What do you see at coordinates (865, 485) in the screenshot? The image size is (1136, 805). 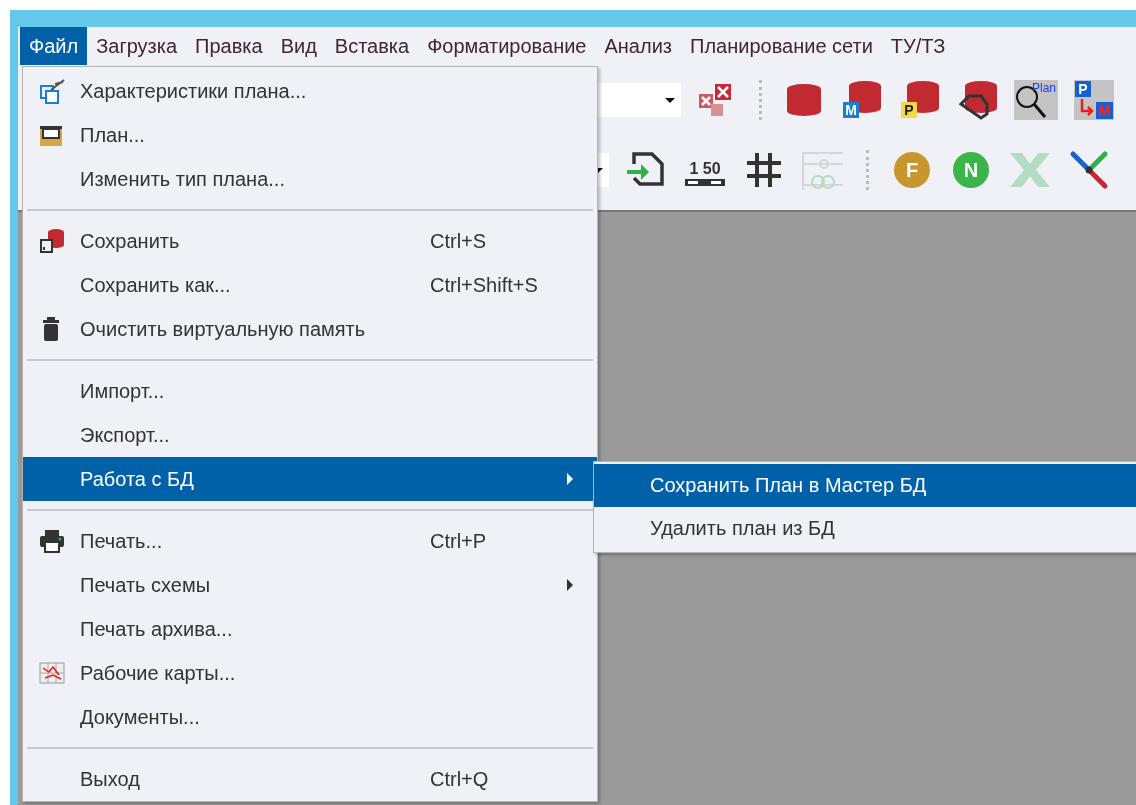 I see `menu-item: Сохранить План в Мастер БД` at bounding box center [865, 485].